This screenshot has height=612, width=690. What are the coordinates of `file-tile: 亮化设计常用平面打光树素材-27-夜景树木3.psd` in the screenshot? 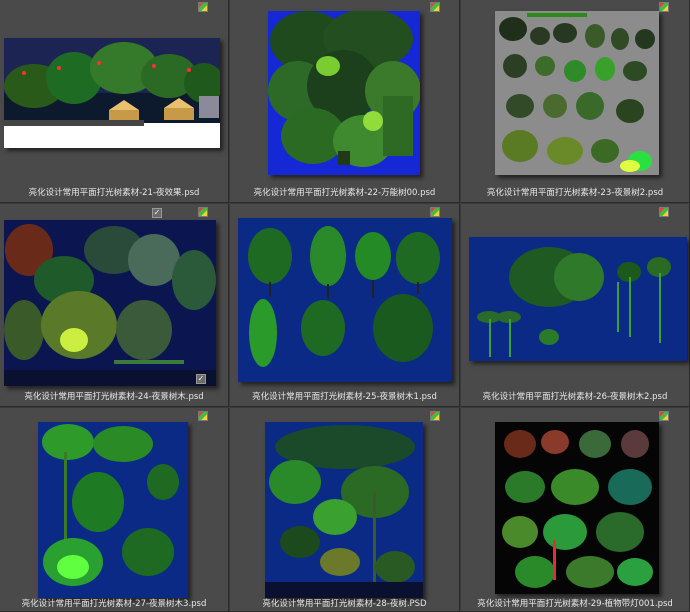 It's located at (114, 510).